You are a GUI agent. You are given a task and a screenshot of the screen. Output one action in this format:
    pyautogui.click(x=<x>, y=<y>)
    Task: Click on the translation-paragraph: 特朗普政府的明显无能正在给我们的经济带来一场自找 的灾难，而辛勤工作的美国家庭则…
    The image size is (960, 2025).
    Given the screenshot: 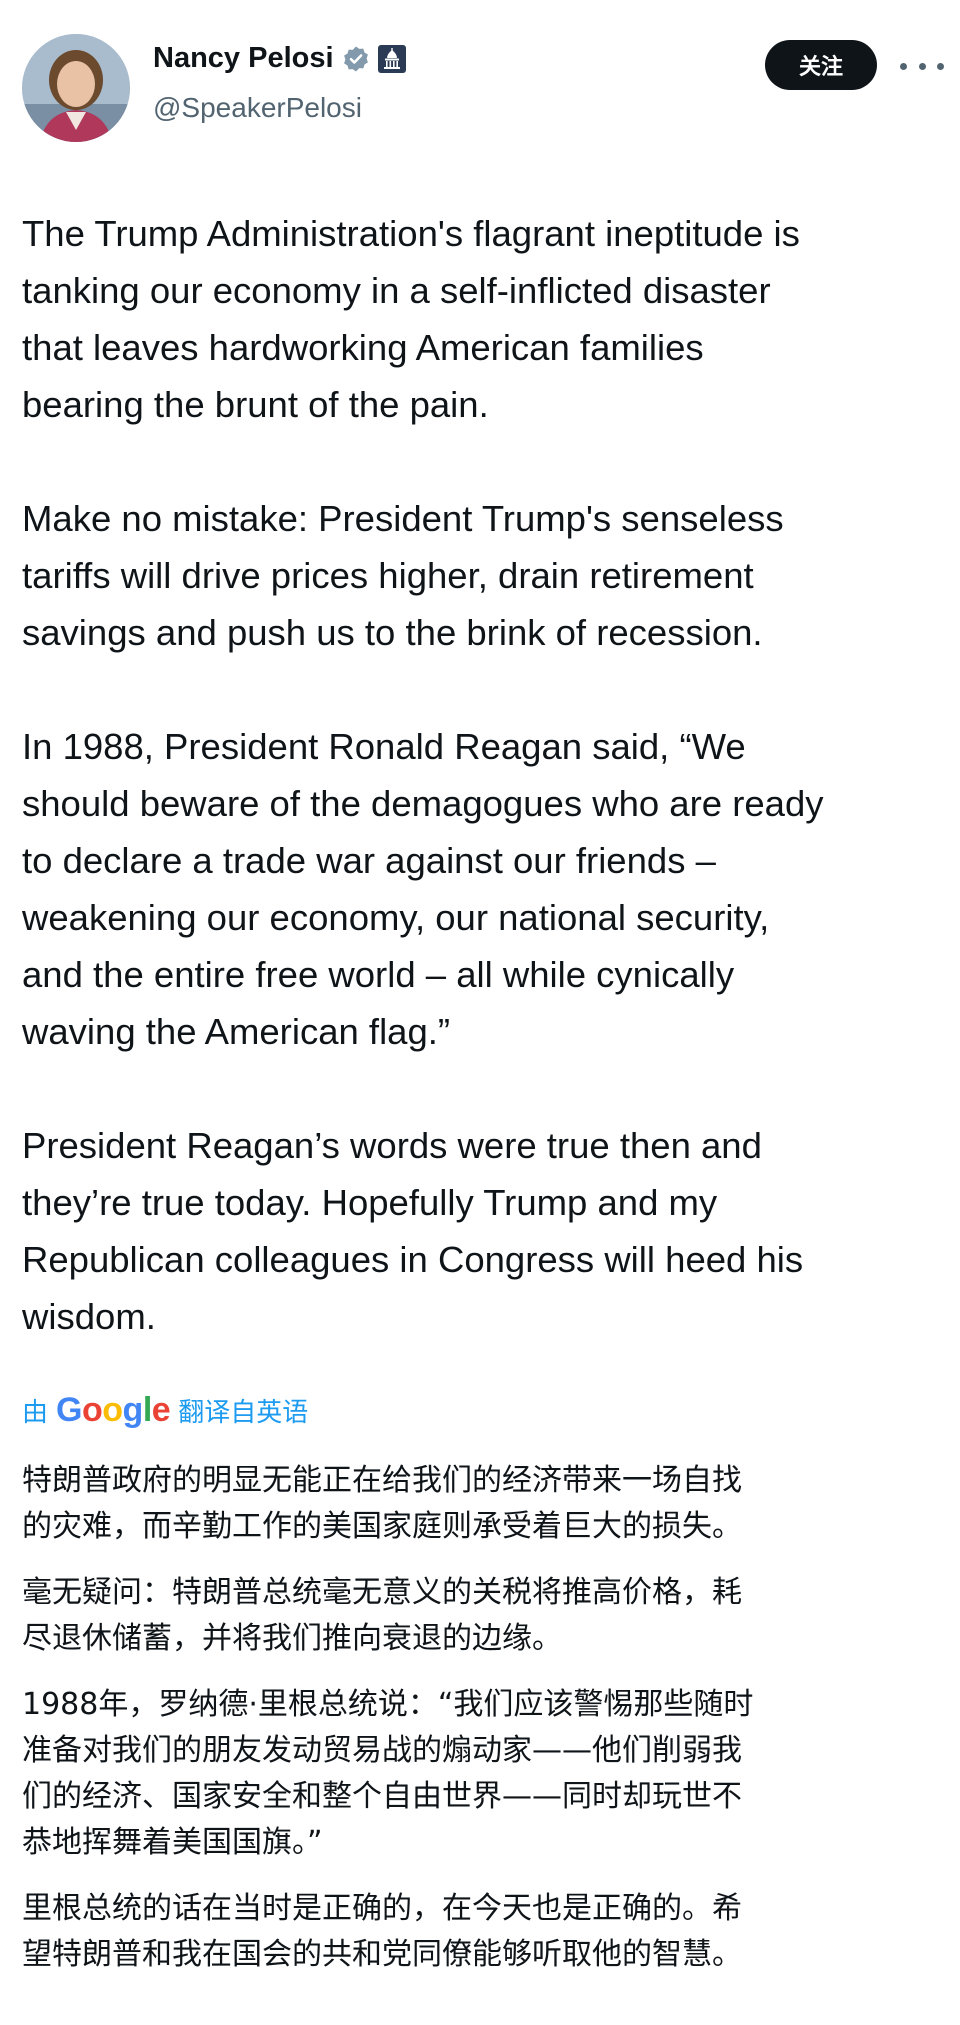 What is the action you would take?
    pyautogui.click(x=382, y=1503)
    